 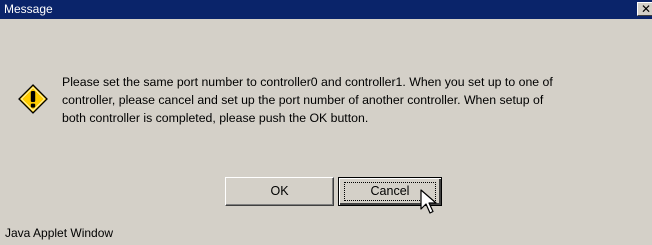 I want to click on warning-icon, so click(x=33, y=99).